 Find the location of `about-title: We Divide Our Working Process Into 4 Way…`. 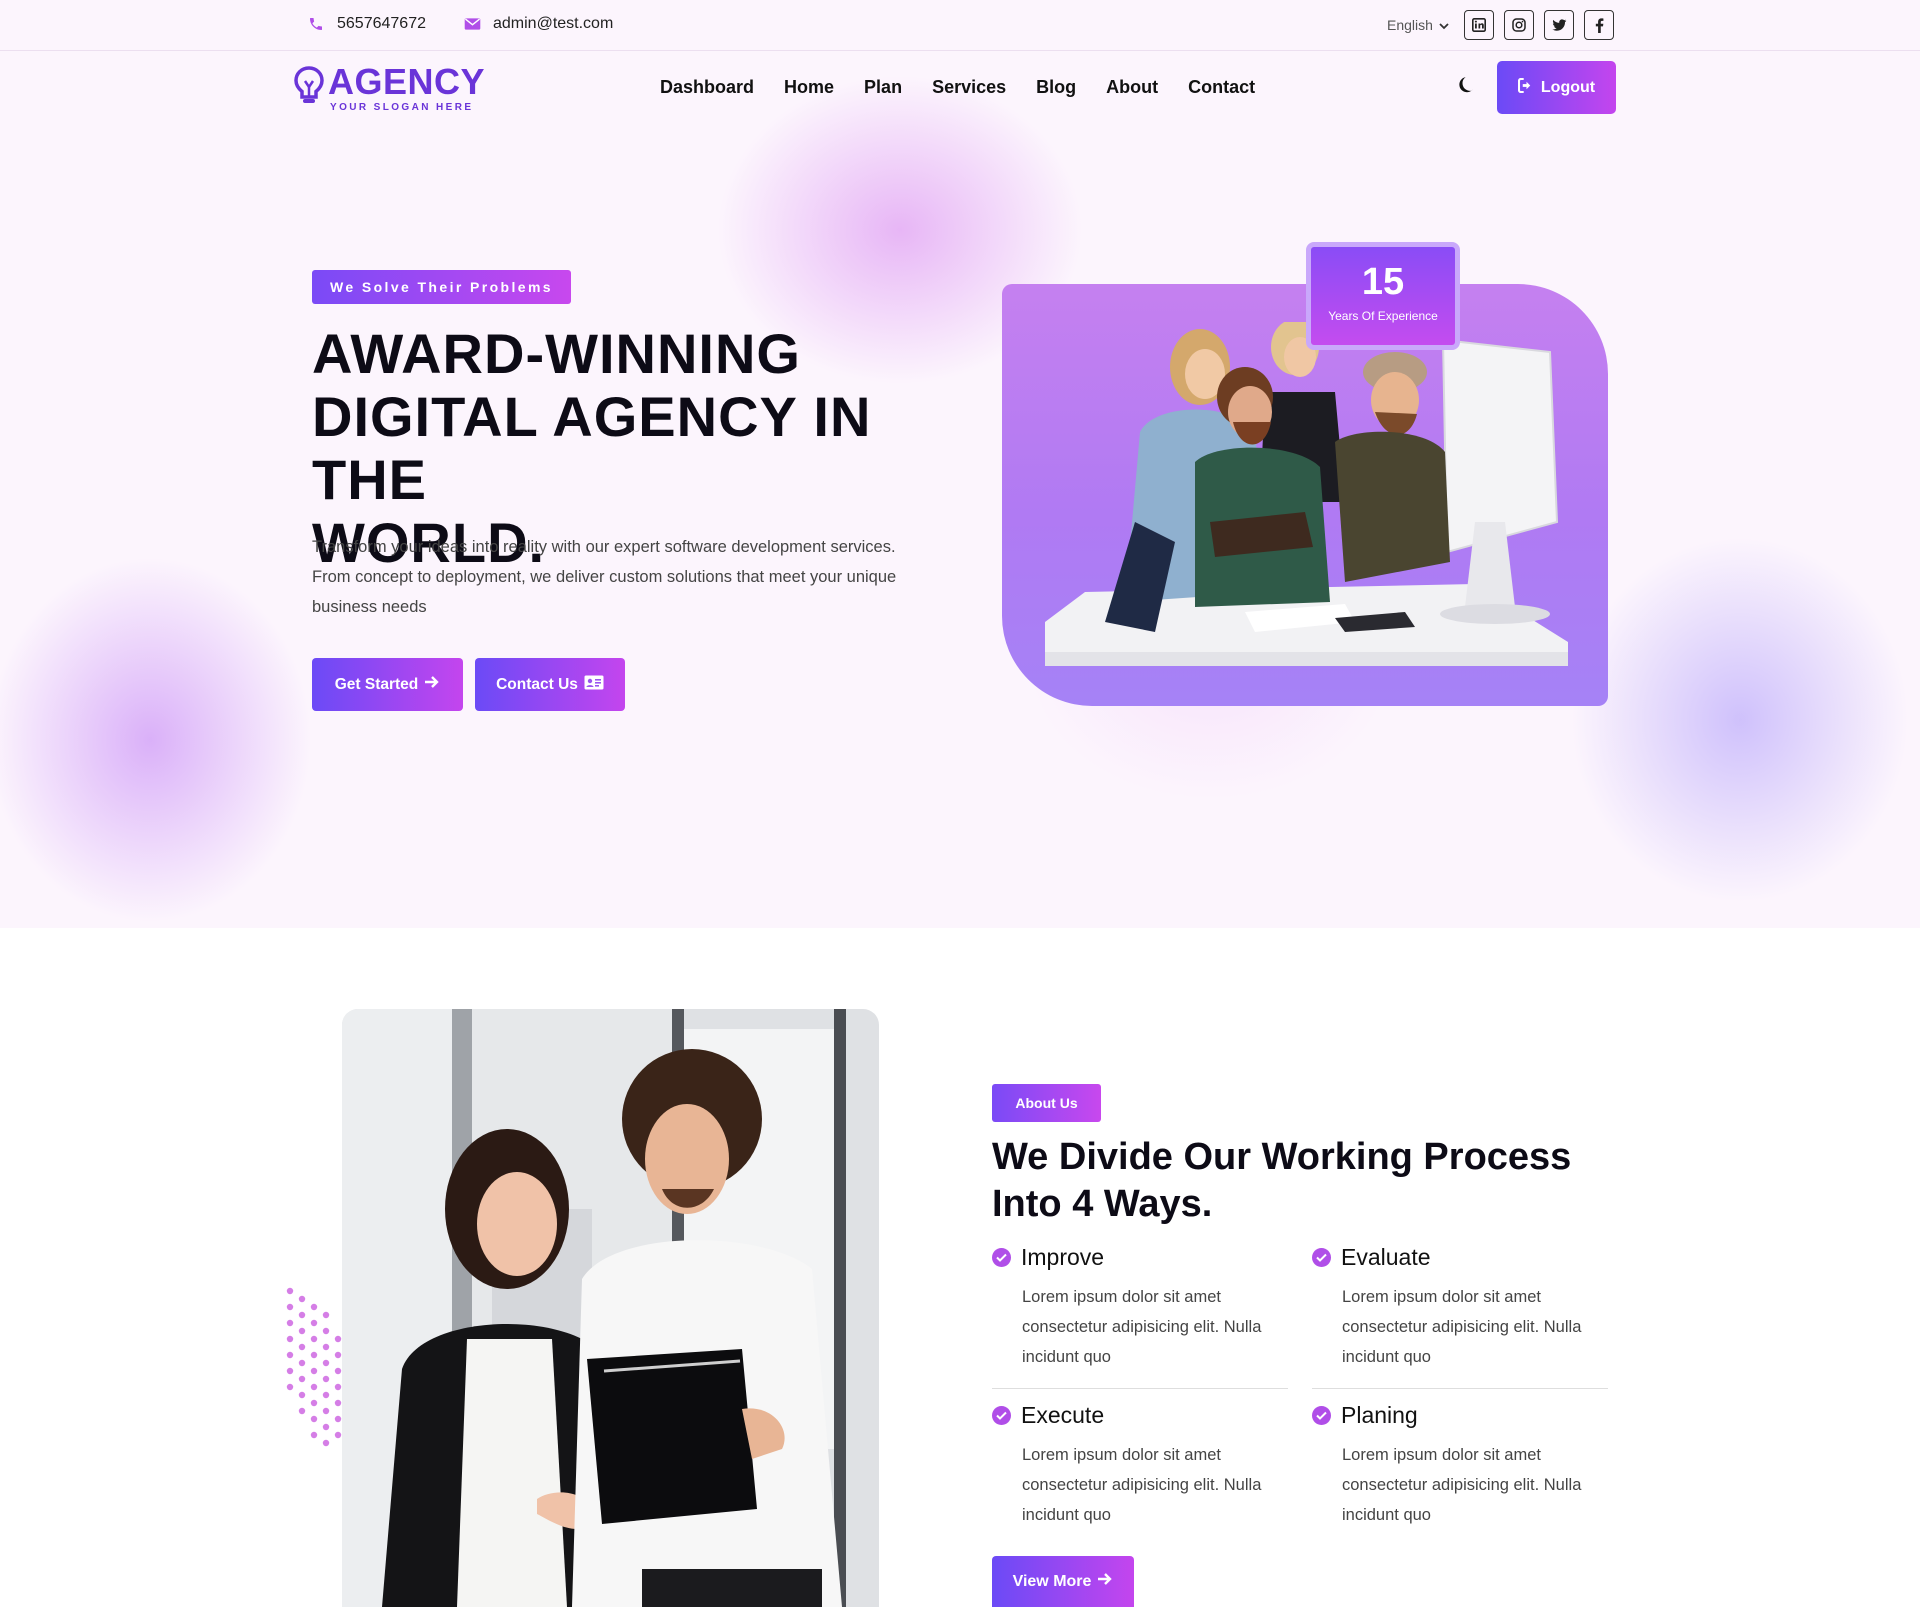

about-title: We Divide Our Working Process Into 4 Way… is located at coordinates (1292, 1181).